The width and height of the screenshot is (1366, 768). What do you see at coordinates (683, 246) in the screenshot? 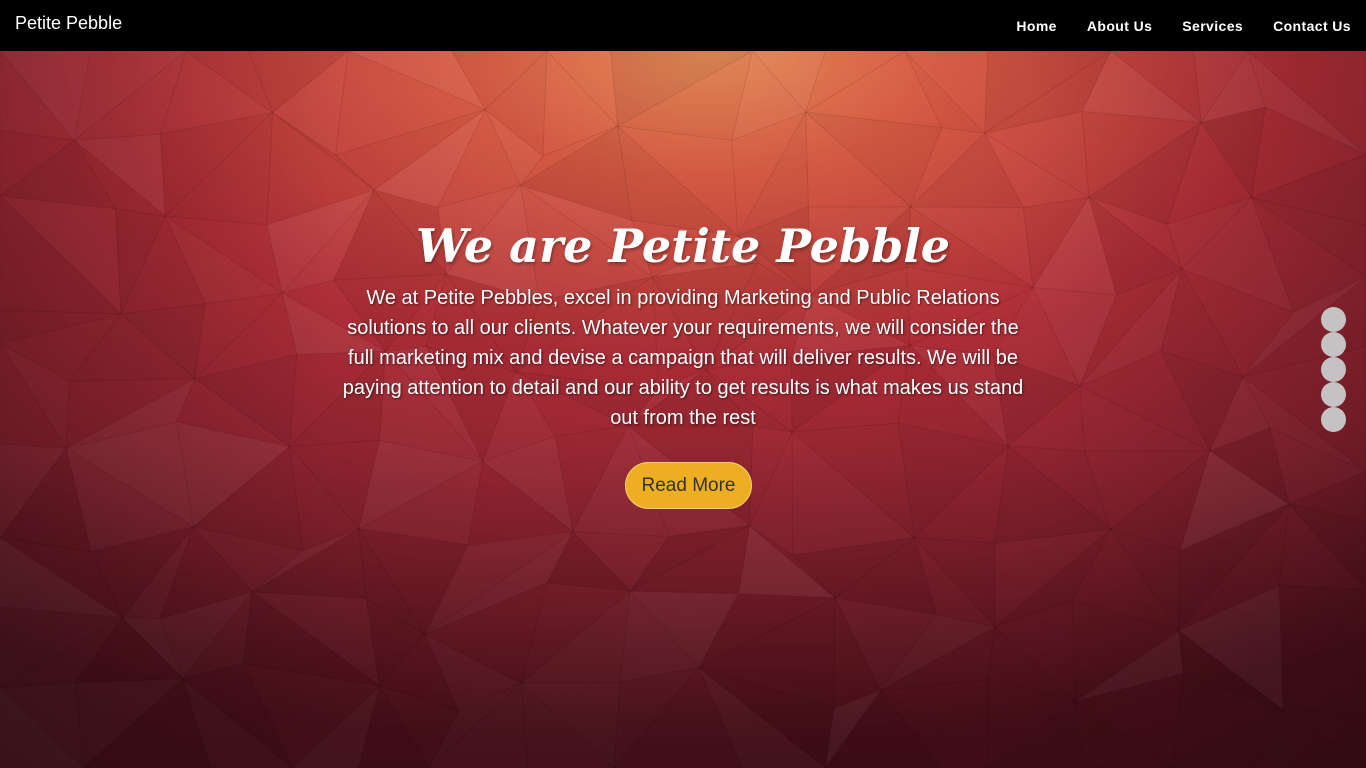
I see `hero-title: We are Petite Pebble` at bounding box center [683, 246].